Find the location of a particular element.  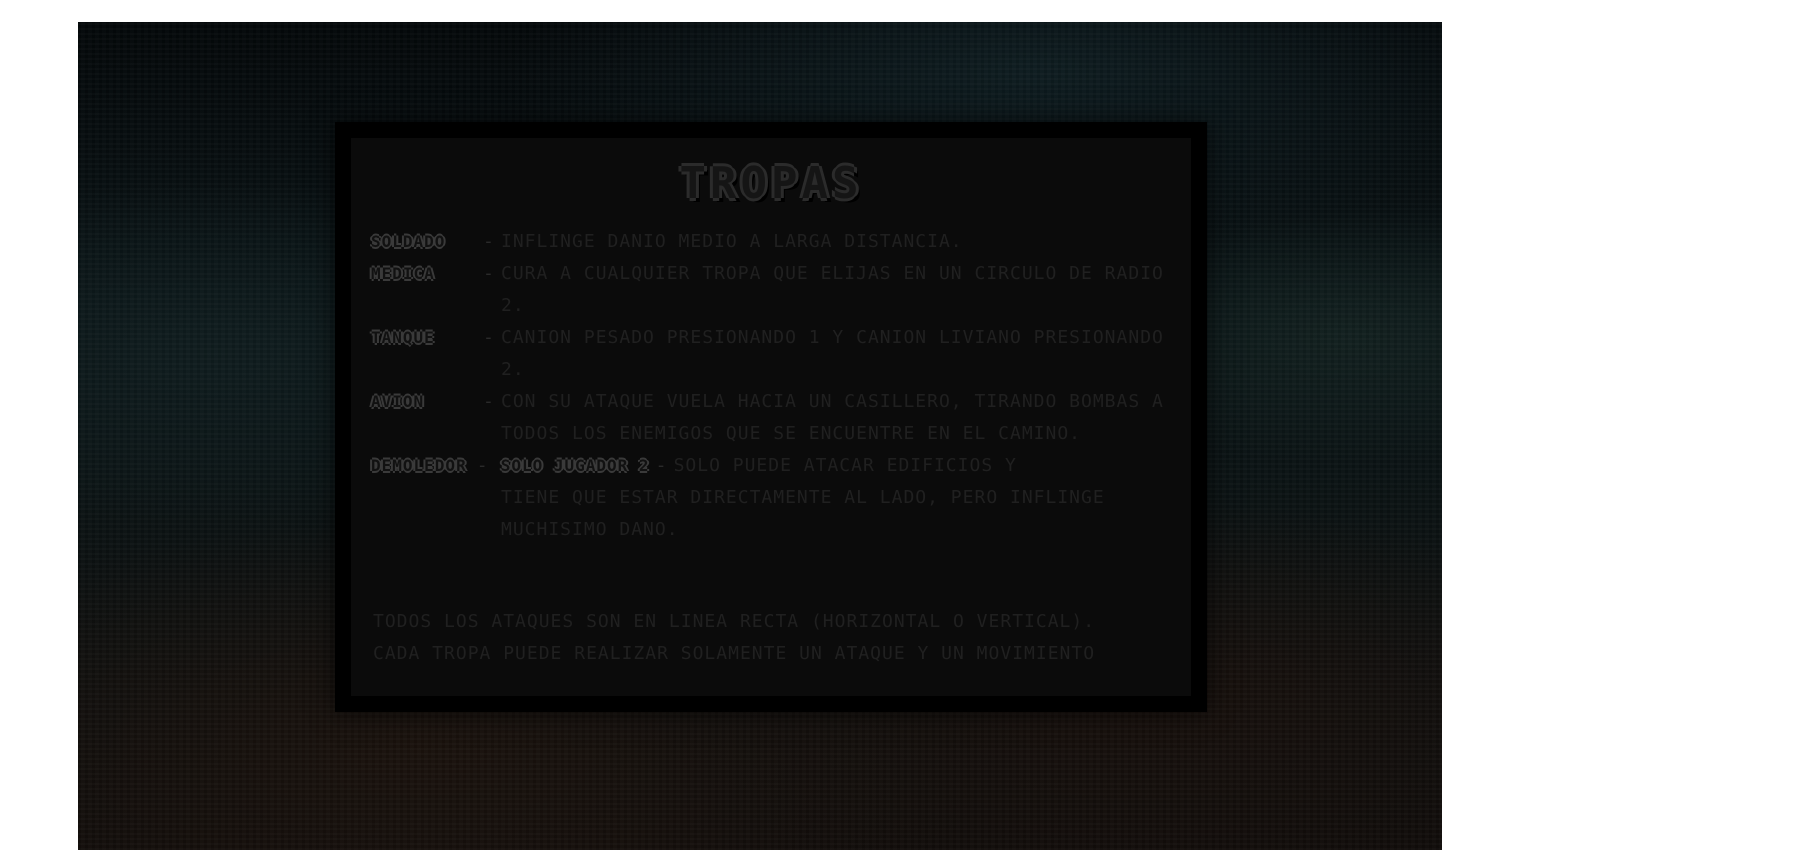

troop-name: SOLDADO is located at coordinates (408, 241).